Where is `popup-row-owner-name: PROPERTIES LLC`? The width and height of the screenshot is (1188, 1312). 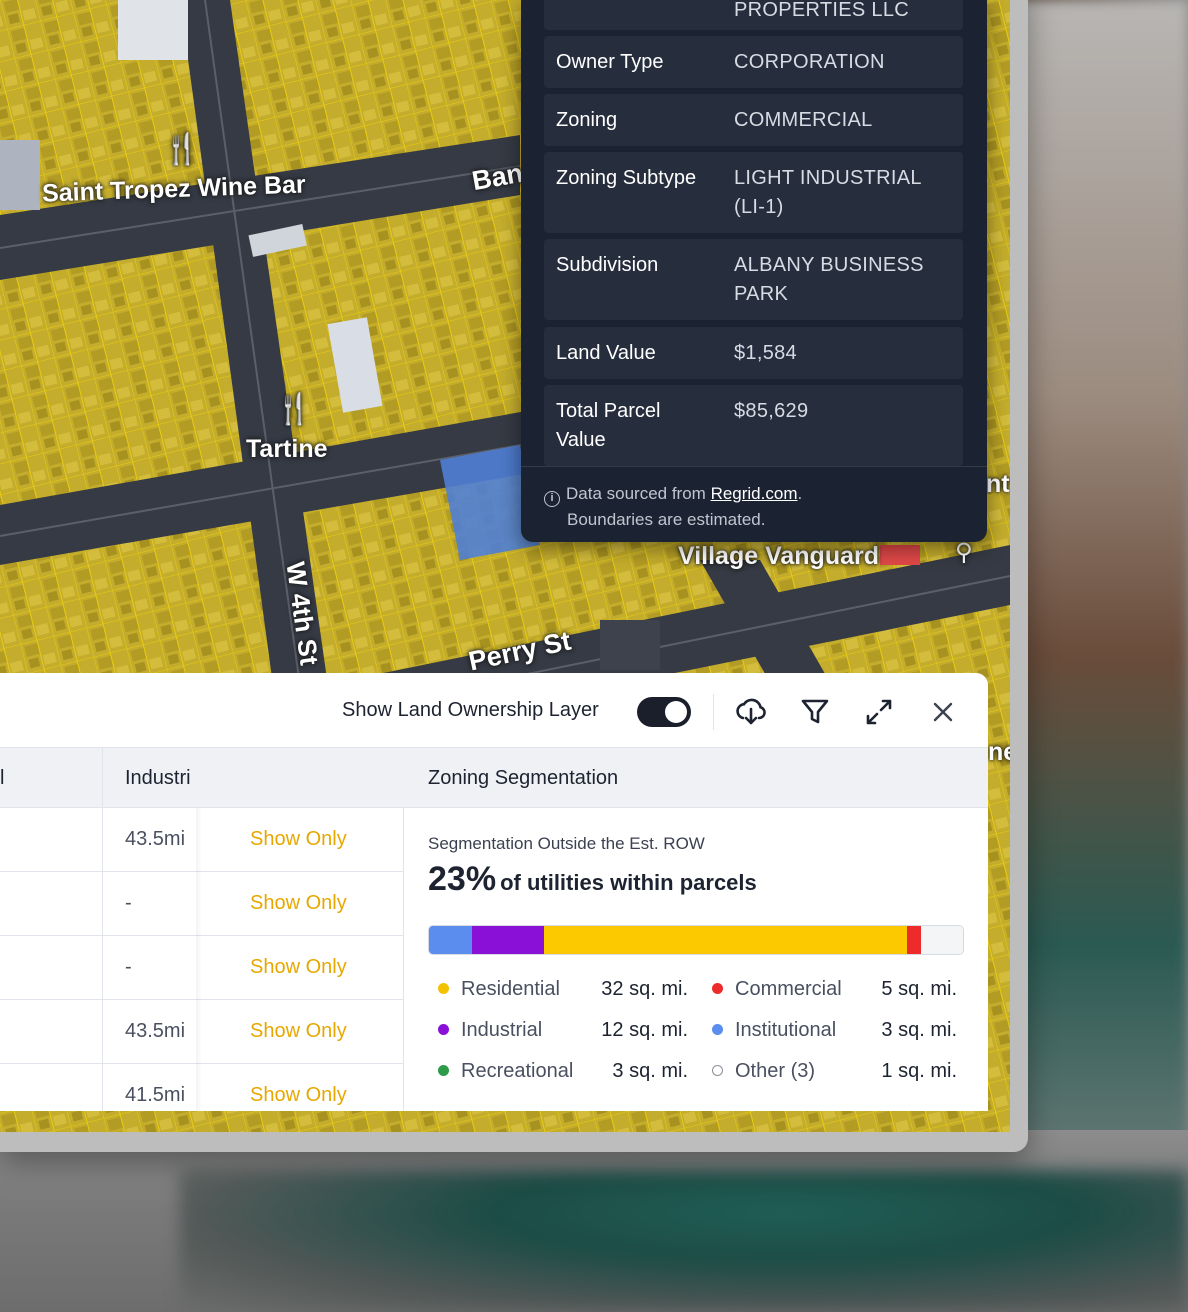 popup-row-owner-name: PROPERTIES LLC is located at coordinates (753, 15).